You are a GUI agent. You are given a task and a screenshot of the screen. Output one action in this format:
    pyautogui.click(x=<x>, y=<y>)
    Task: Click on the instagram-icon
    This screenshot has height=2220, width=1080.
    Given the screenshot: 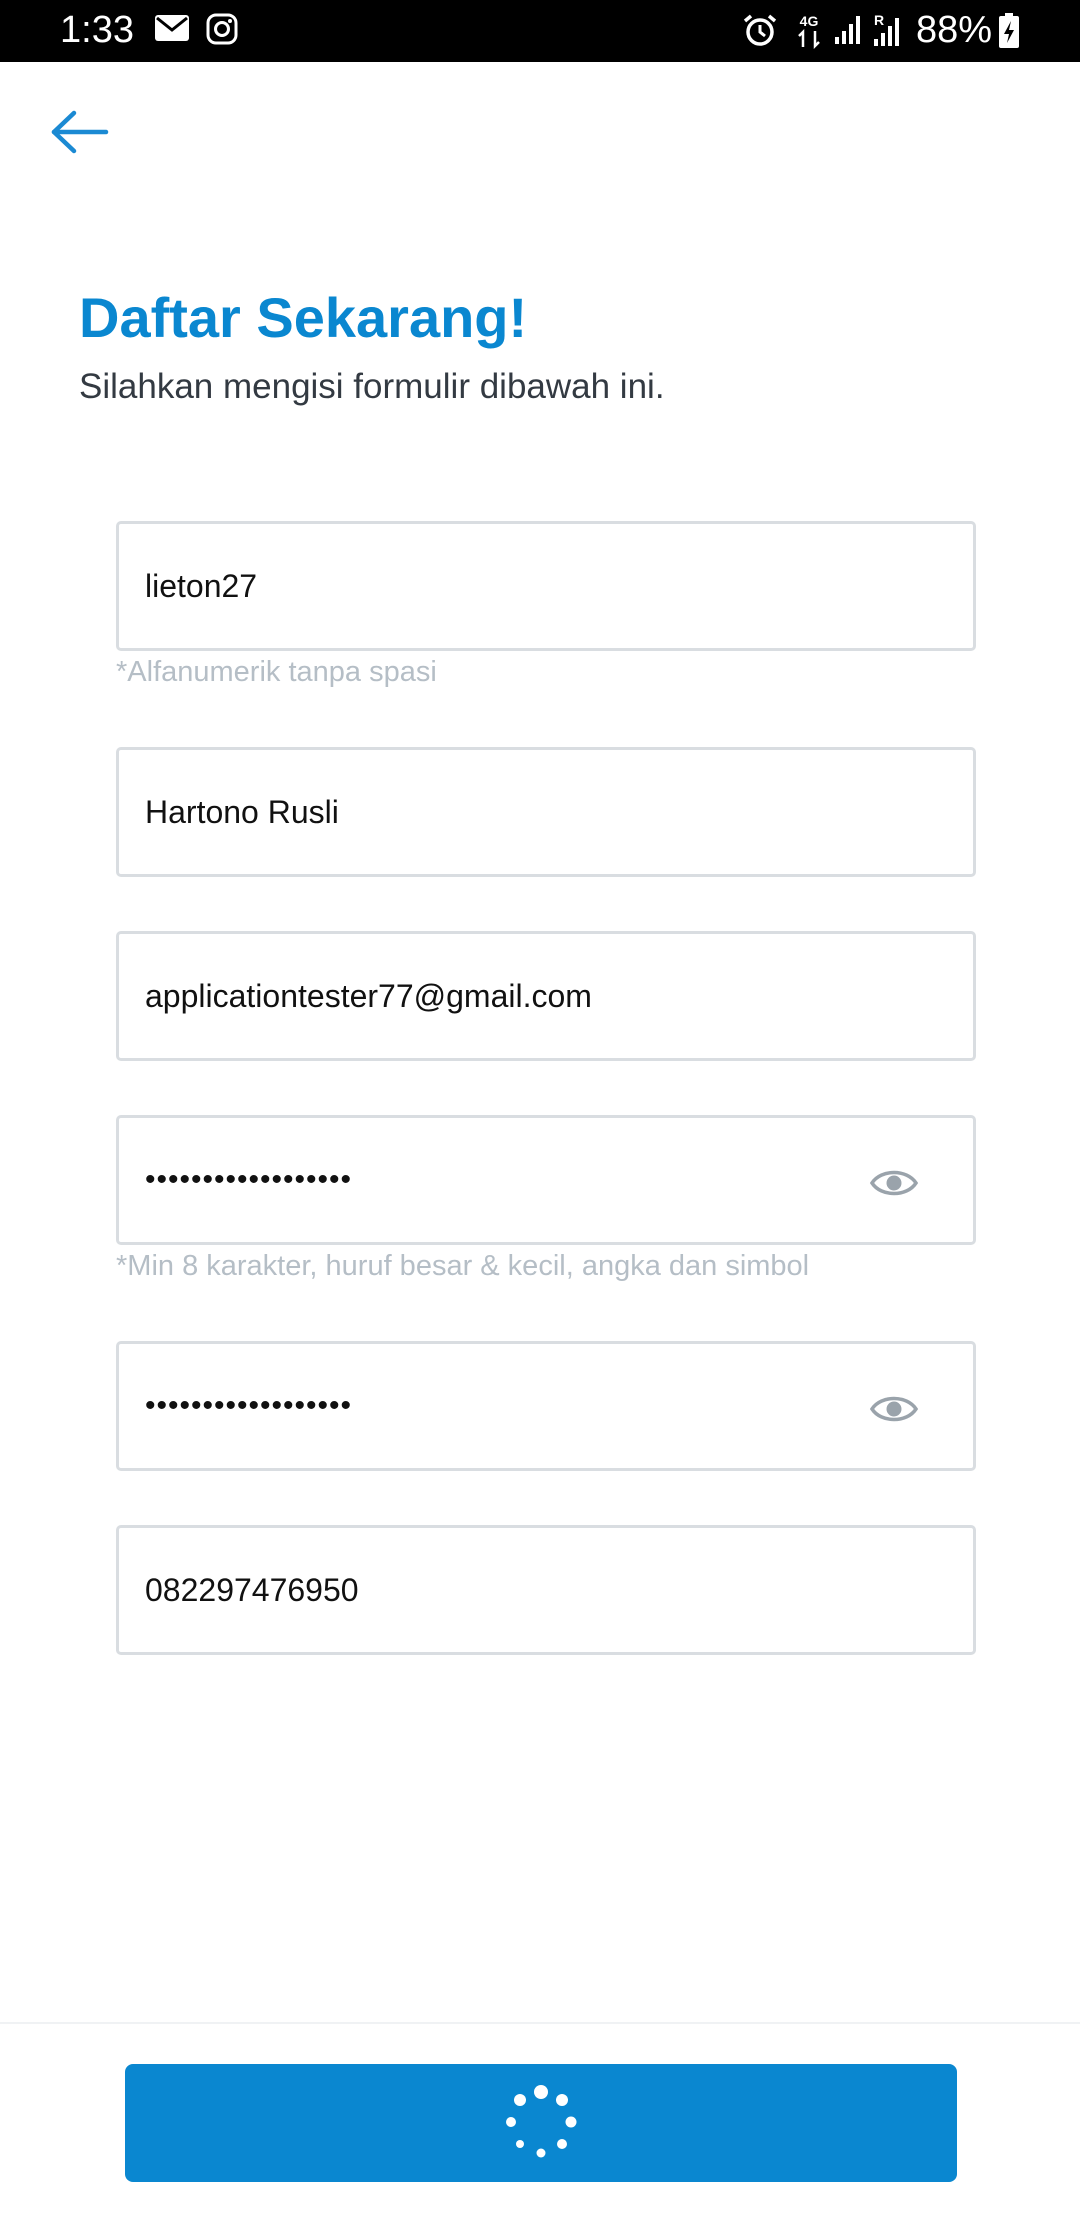 What is the action you would take?
    pyautogui.click(x=222, y=29)
    